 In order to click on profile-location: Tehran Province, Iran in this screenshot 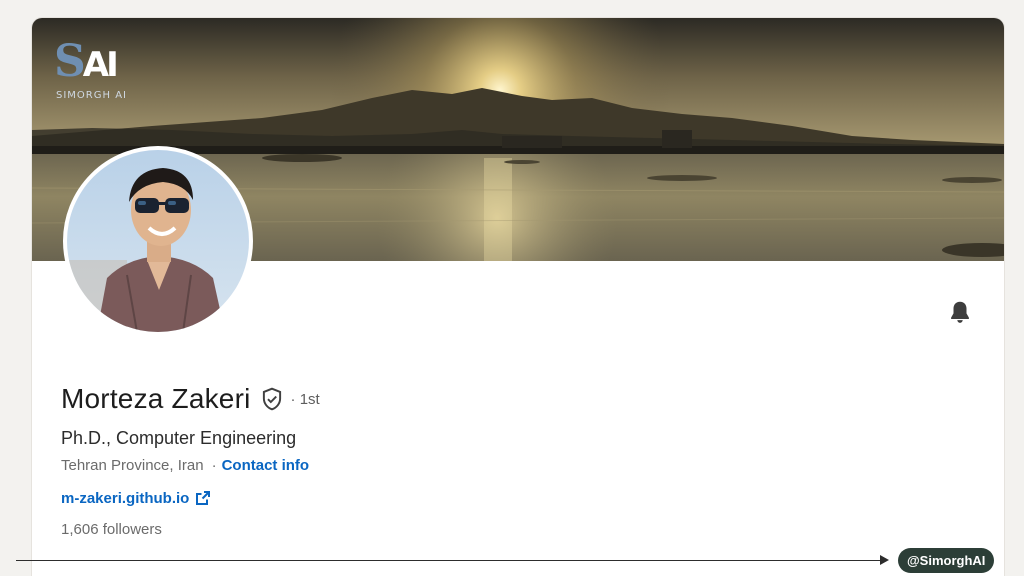, I will do `click(132, 465)`.